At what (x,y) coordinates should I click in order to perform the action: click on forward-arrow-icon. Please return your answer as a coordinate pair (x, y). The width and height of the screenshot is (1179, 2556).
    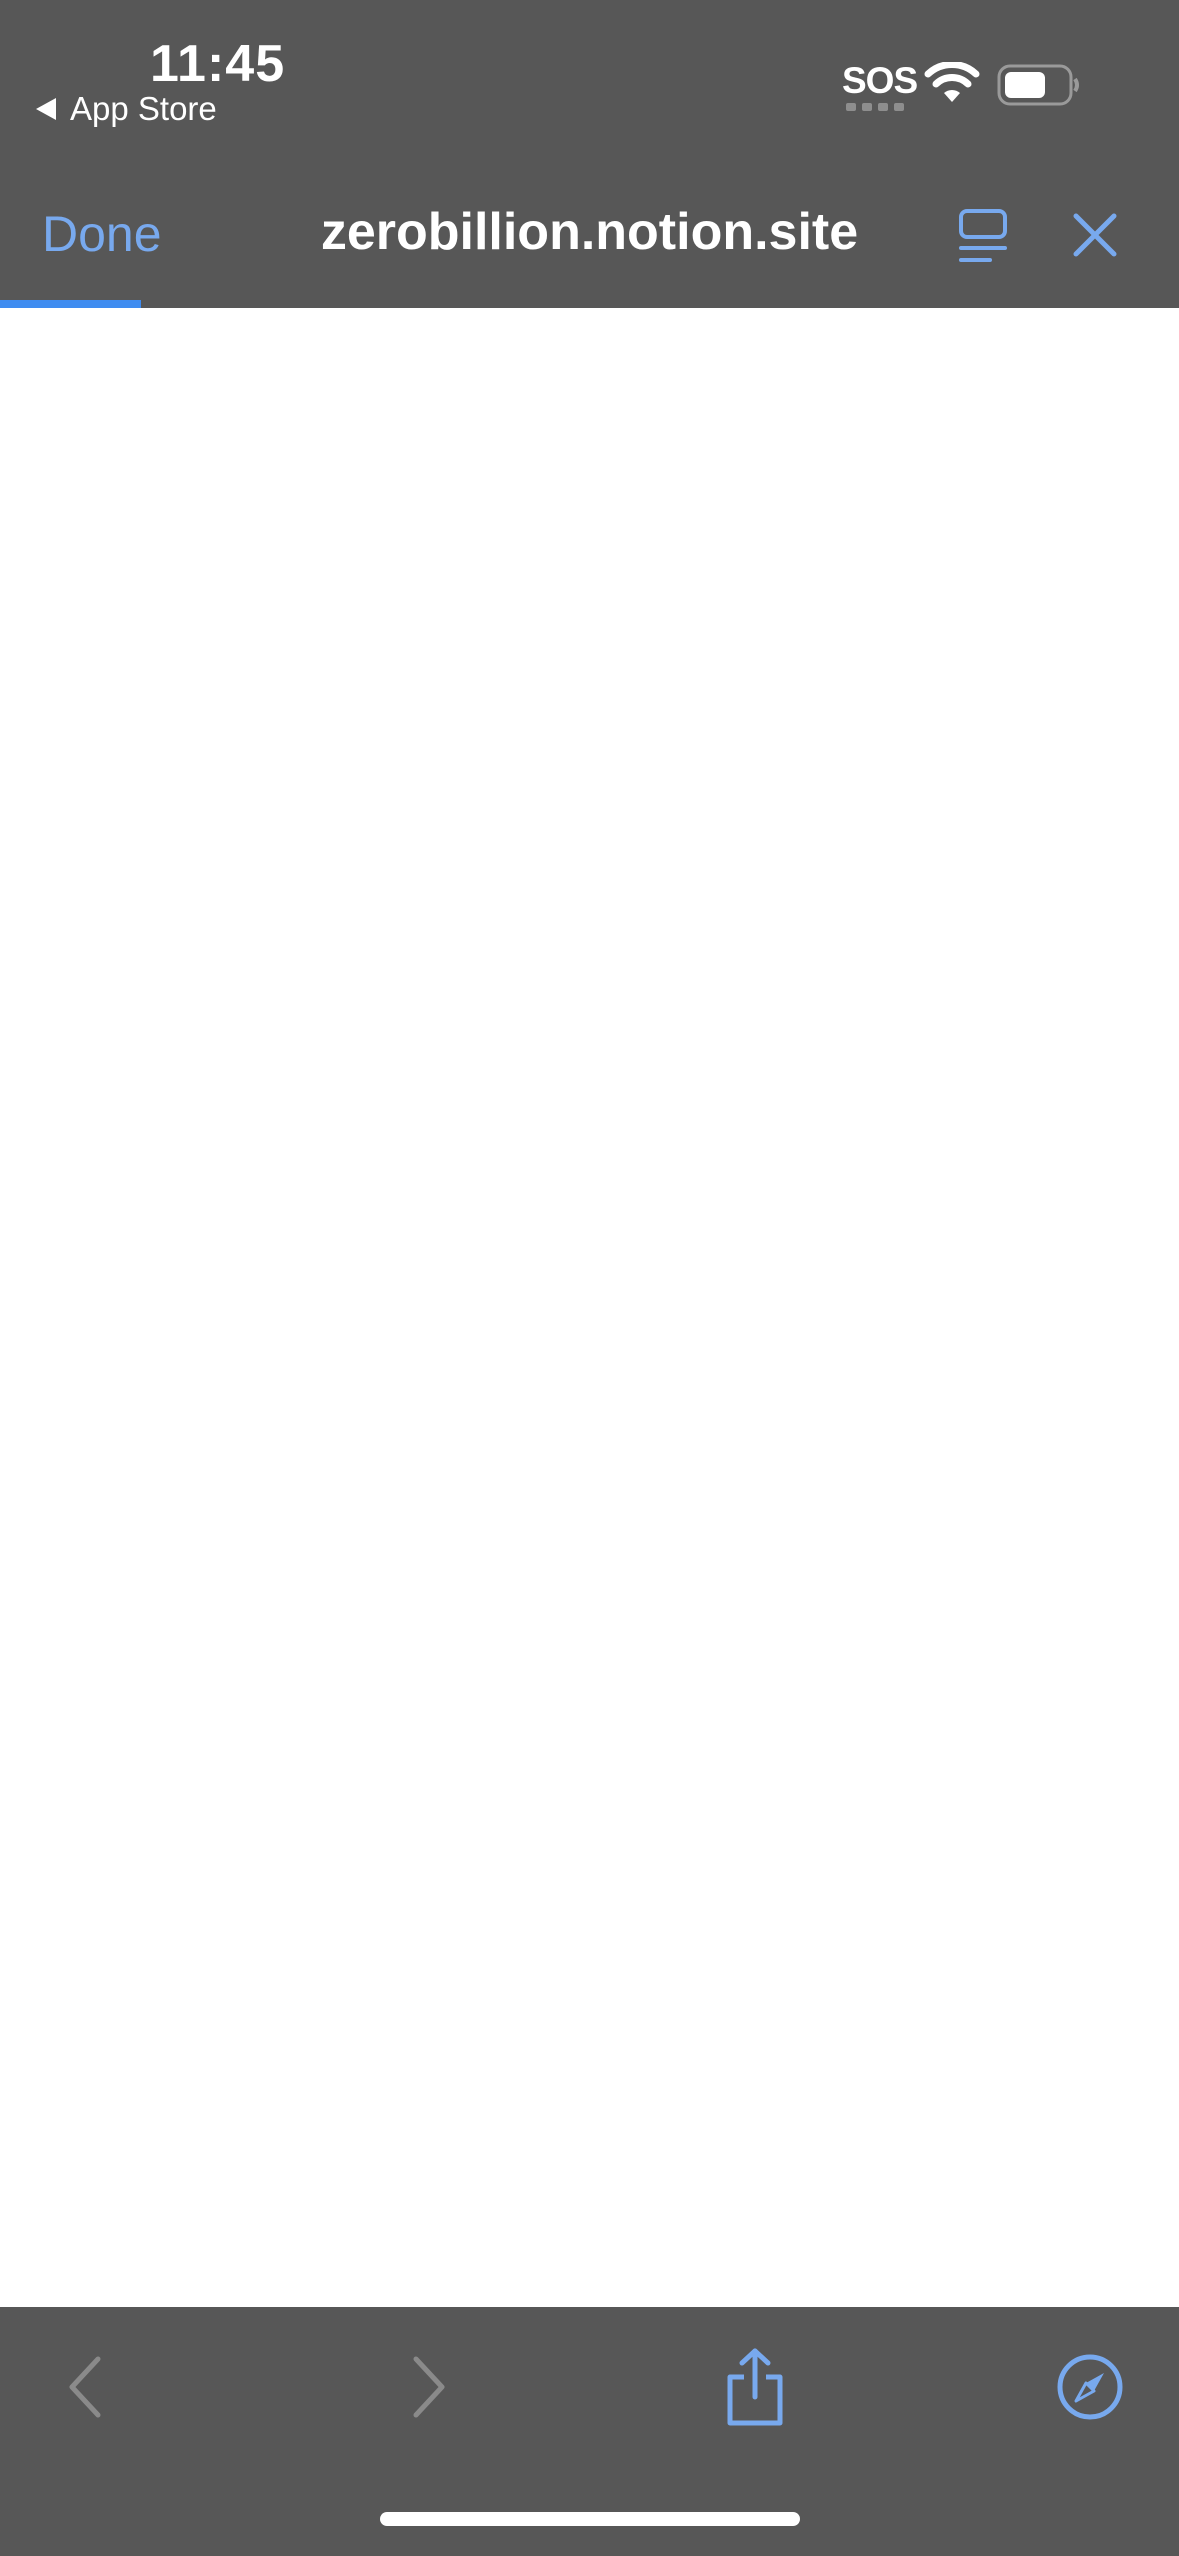
    Looking at the image, I should click on (428, 2387).